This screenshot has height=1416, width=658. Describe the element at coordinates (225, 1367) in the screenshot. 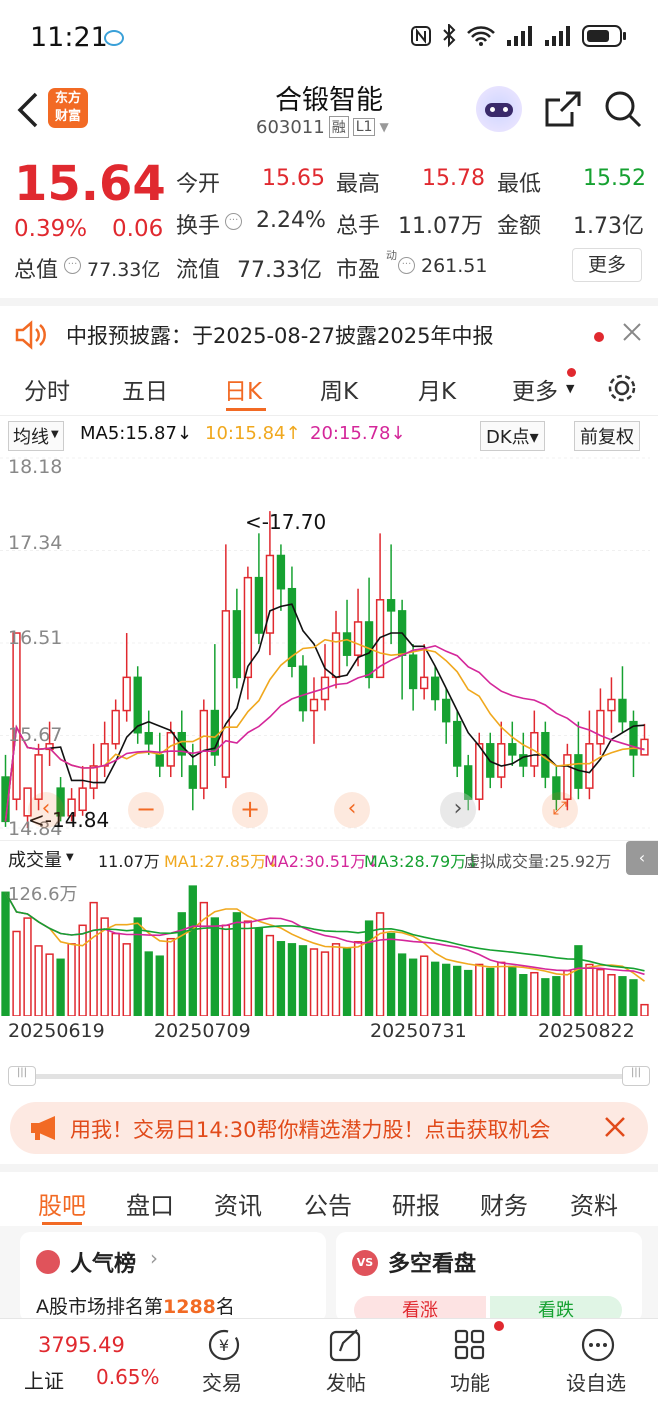

I see `trade-button: ¥ 交易` at that location.